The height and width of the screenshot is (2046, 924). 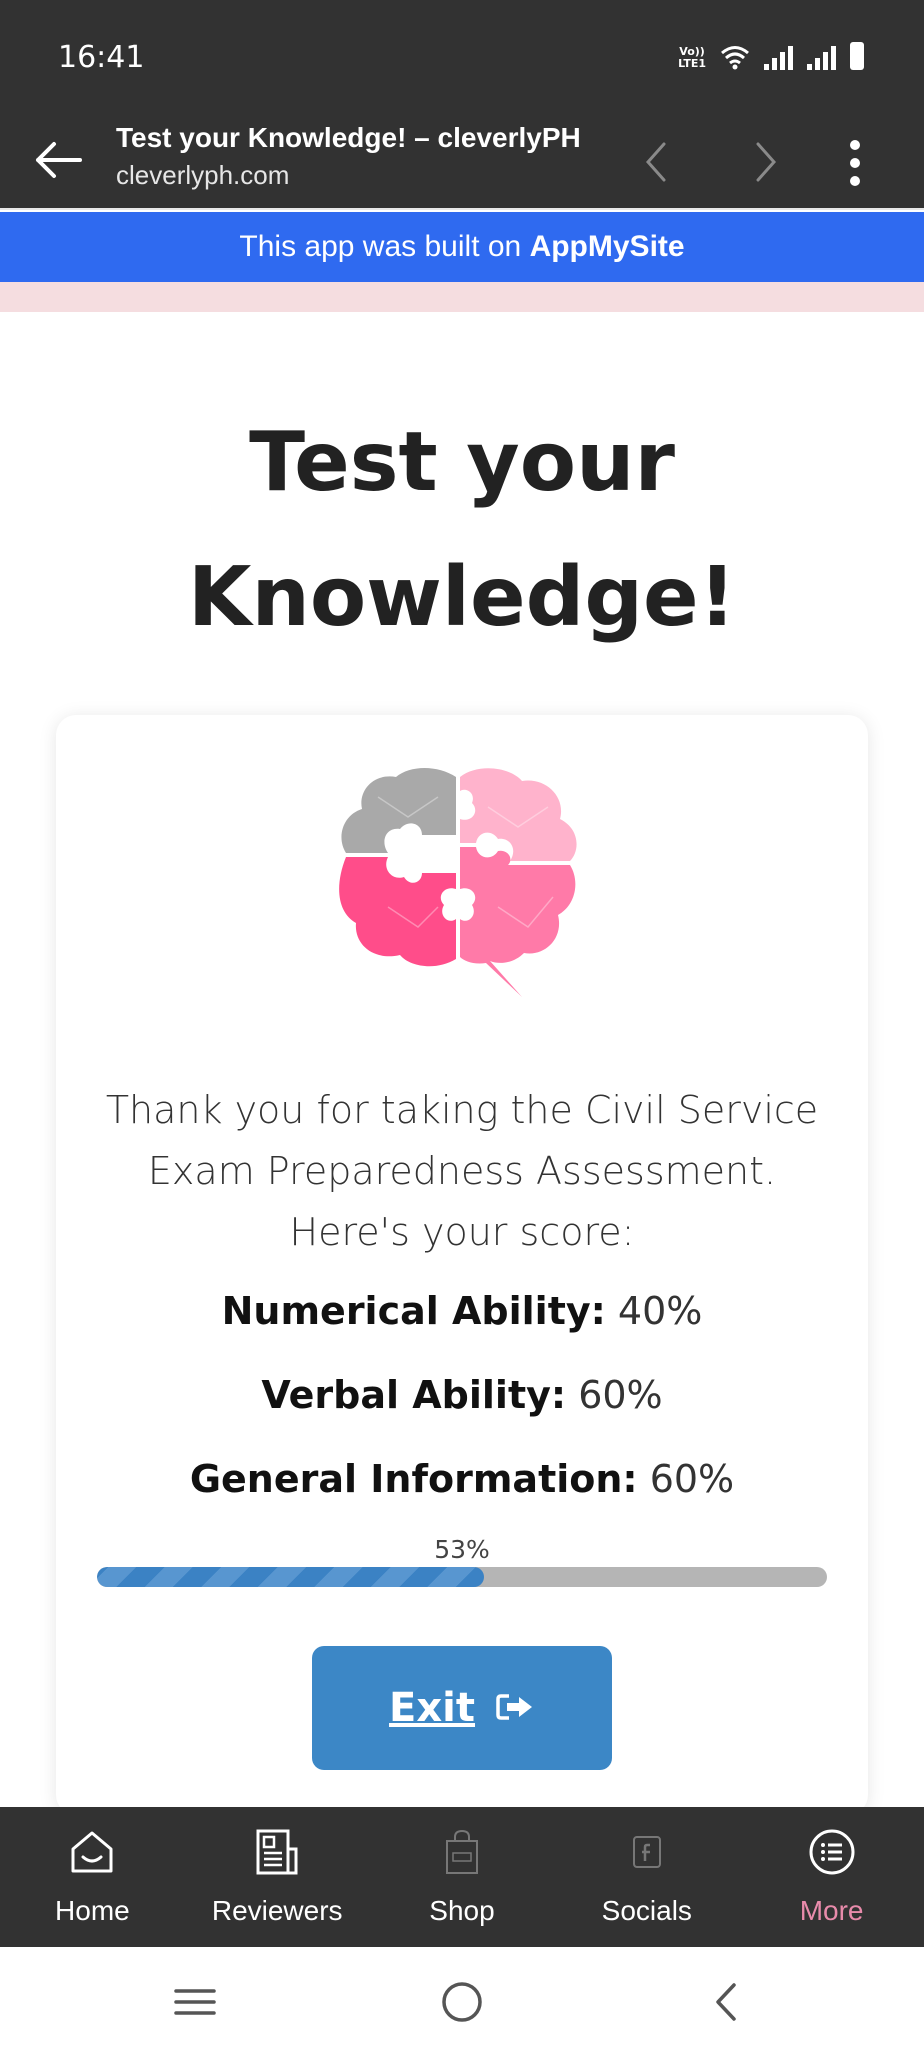 I want to click on nav-item-socials: Socials, so click(x=646, y=1877).